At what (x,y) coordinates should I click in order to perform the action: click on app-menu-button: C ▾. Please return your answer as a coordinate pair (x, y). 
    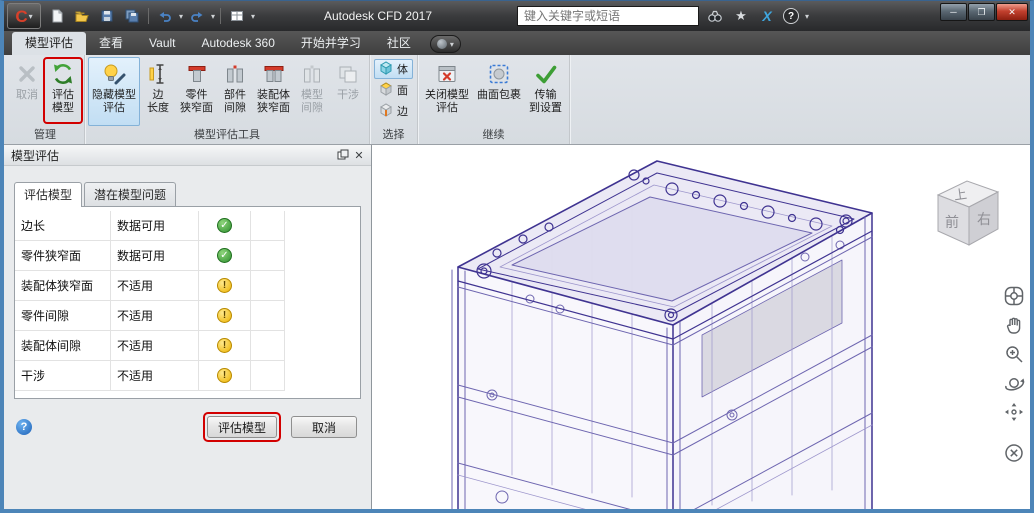
    Looking at the image, I should click on (24, 16).